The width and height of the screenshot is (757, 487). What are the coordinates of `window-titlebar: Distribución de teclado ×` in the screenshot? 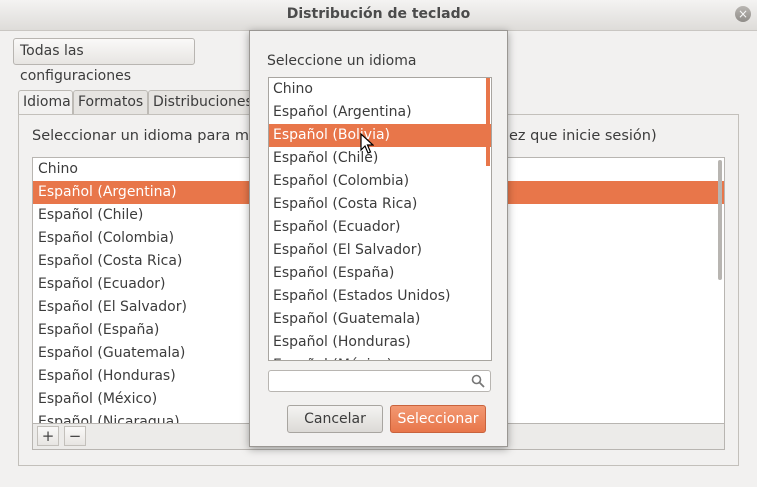 It's located at (378, 15).